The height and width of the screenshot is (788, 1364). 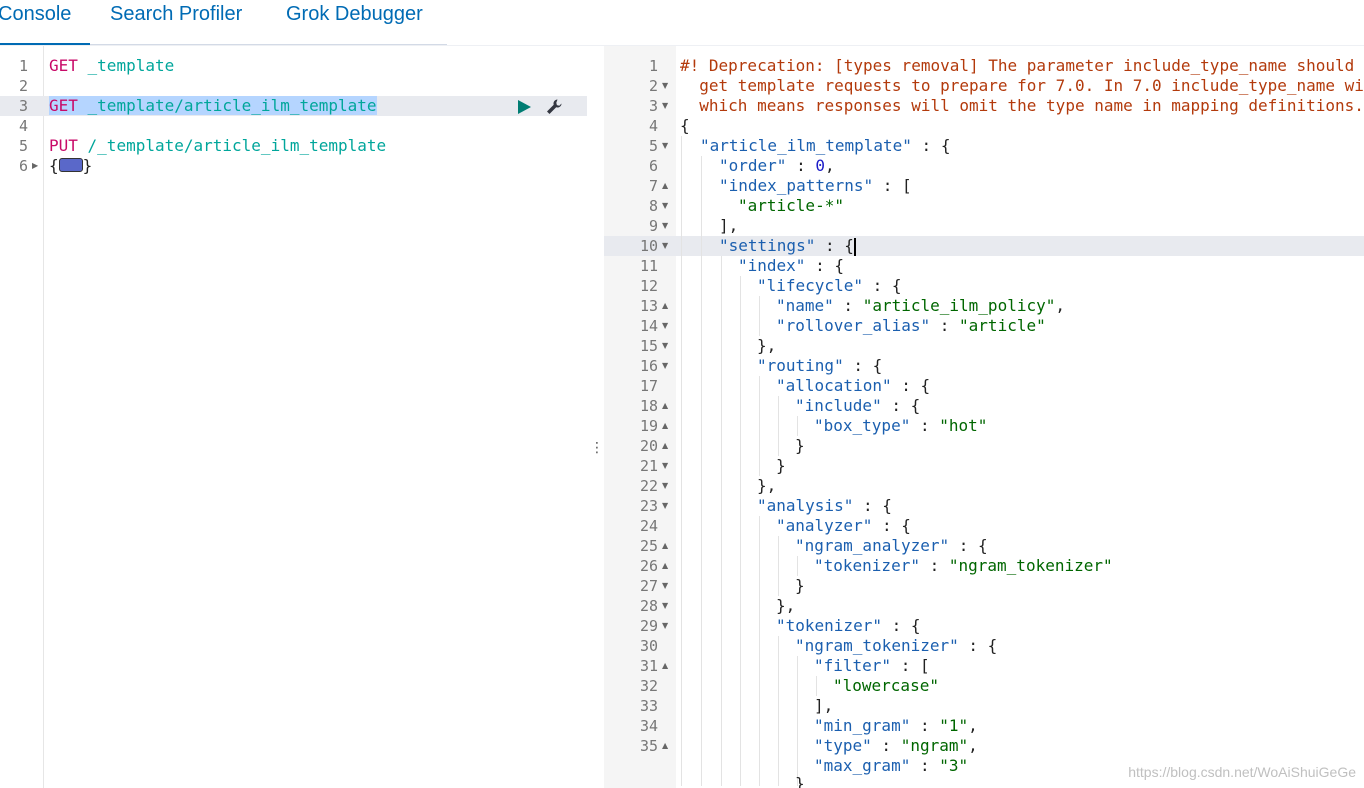 I want to click on json-line: ],, so click(x=729, y=225).